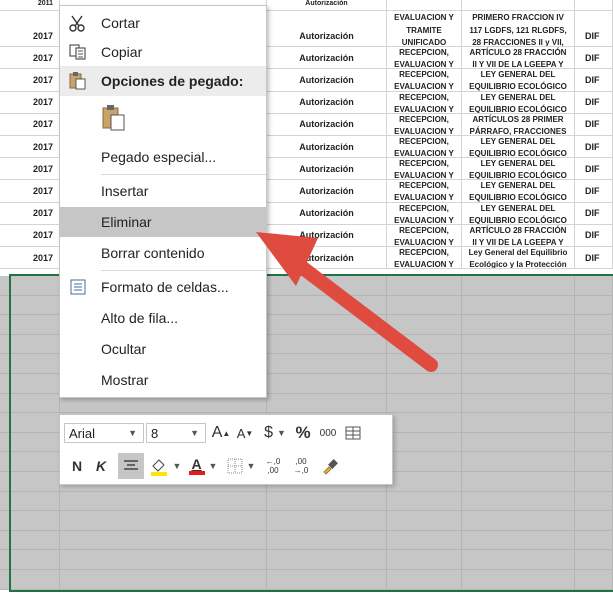  Describe the element at coordinates (176, 433) in the screenshot. I see `font-size-combo: 8 ▼` at that location.